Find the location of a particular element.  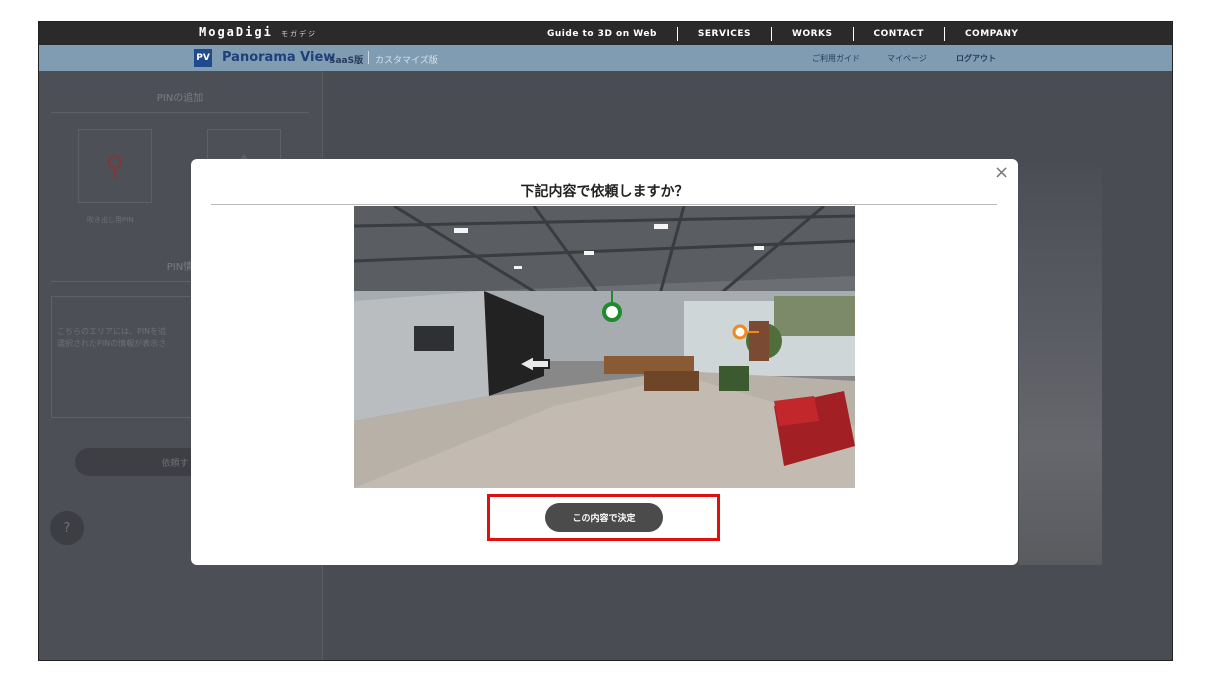

app-title: Panorama View is located at coordinates (278, 57).